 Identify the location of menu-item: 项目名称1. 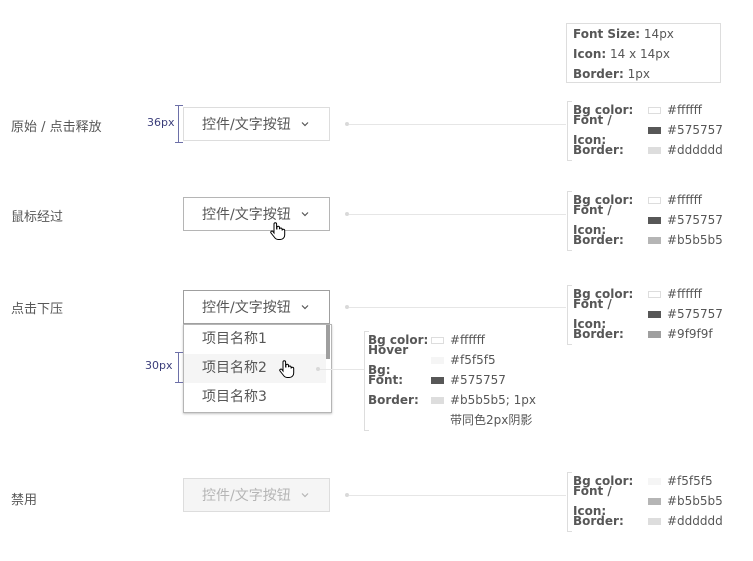
(255, 339).